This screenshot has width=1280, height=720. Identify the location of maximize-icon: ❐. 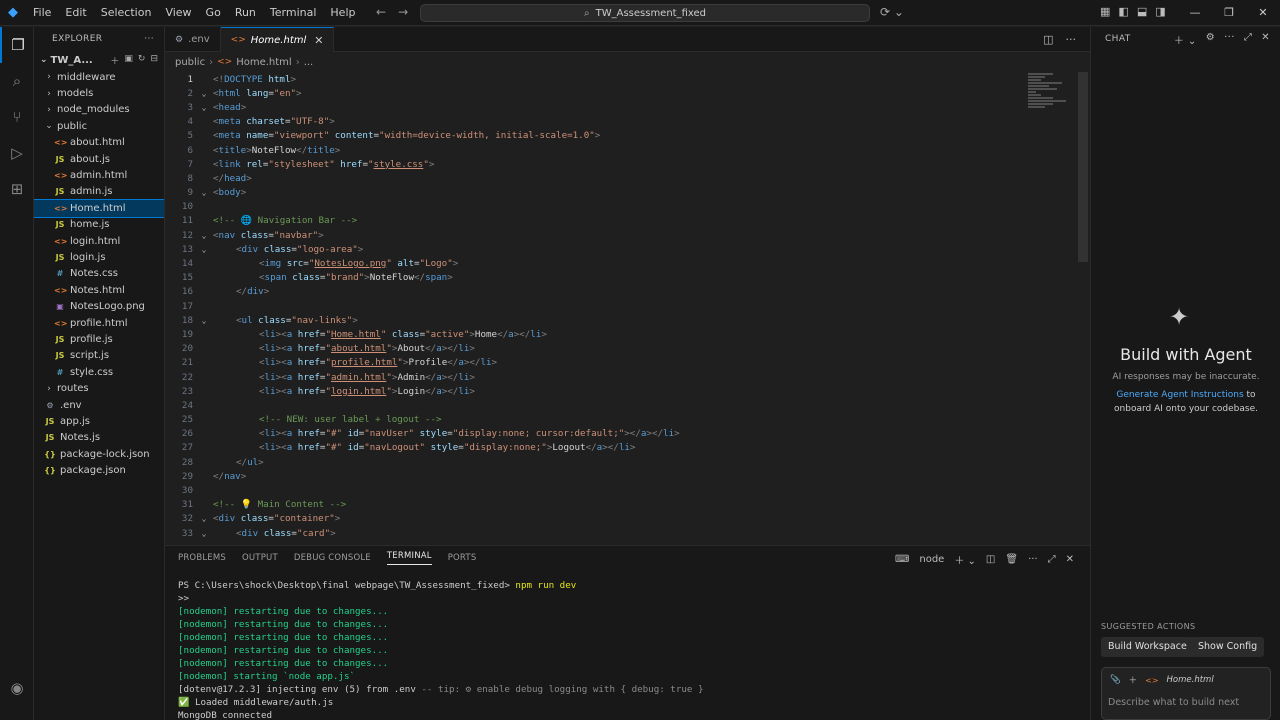
(1229, 13).